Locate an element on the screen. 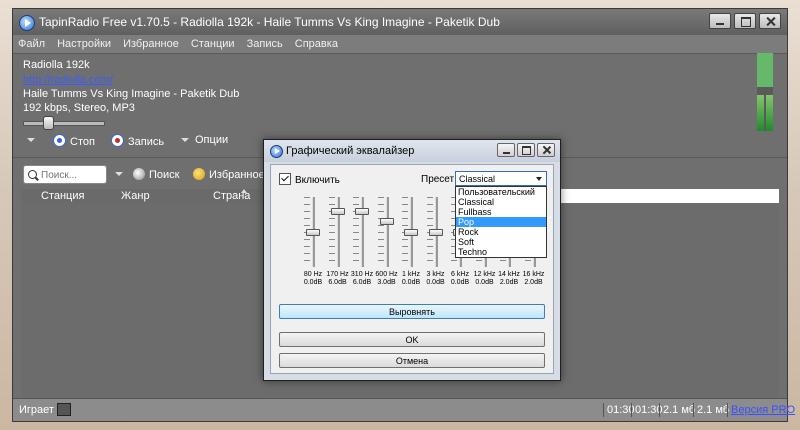  caption-buttons is located at coordinates (745, 21).